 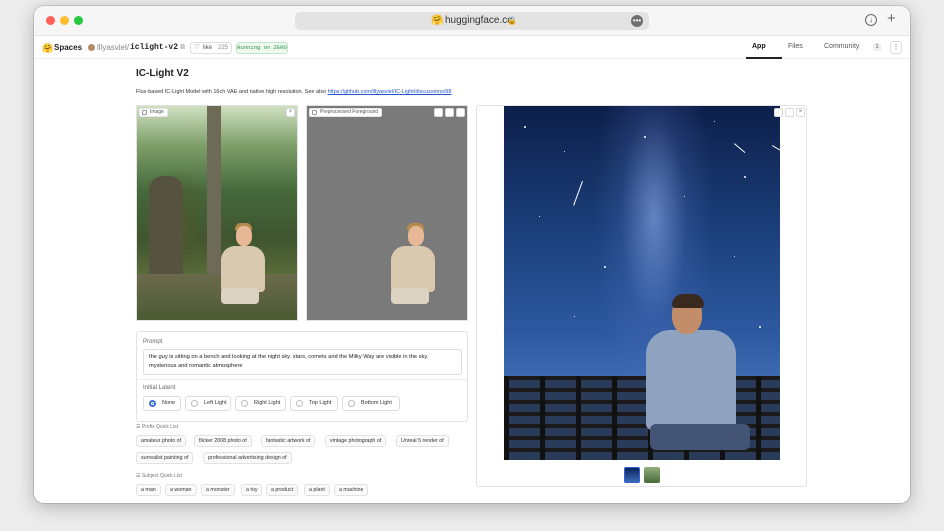 What do you see at coordinates (387, 213) in the screenshot?
I see `foreground-image-panel: Preprocessed Foreground` at bounding box center [387, 213].